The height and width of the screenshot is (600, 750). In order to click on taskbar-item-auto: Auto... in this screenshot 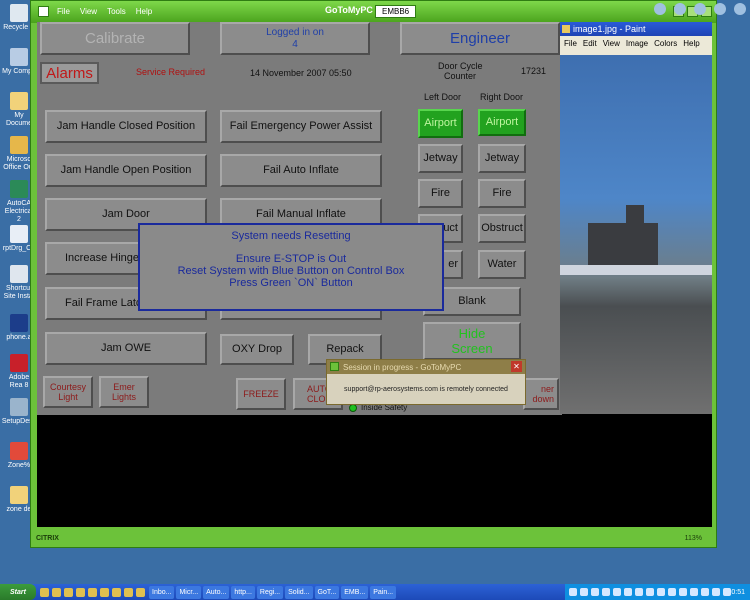, I will do `click(216, 592)`.